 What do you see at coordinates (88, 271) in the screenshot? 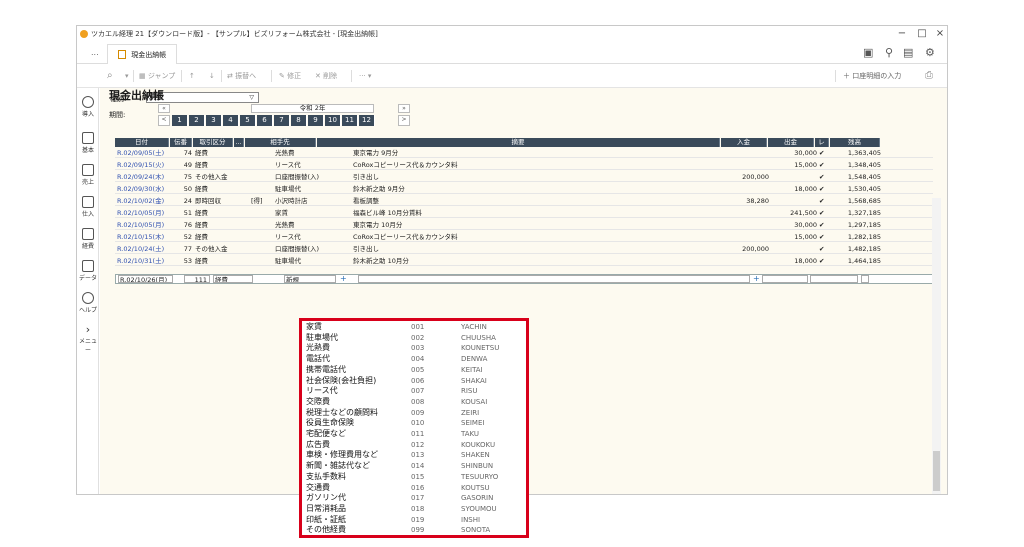
I see `sidebar-item-data: データ` at bounding box center [88, 271].